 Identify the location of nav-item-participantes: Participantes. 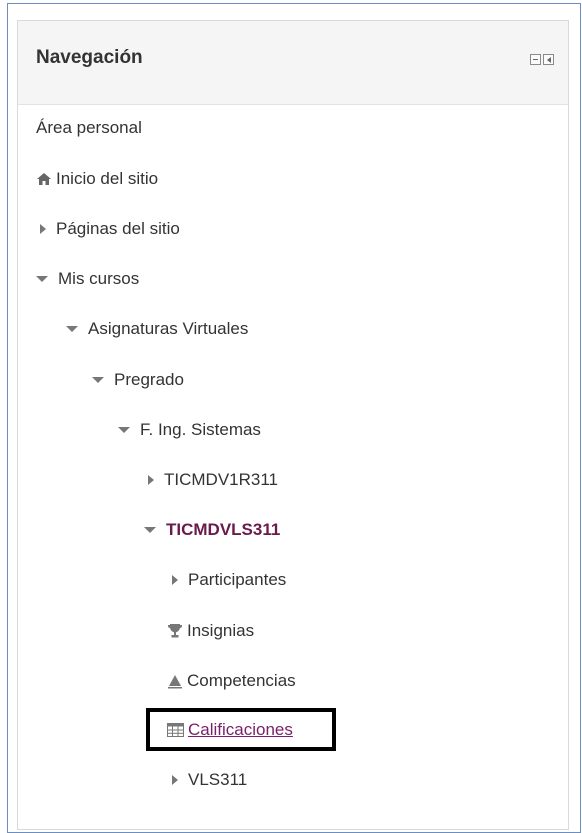
(228, 580).